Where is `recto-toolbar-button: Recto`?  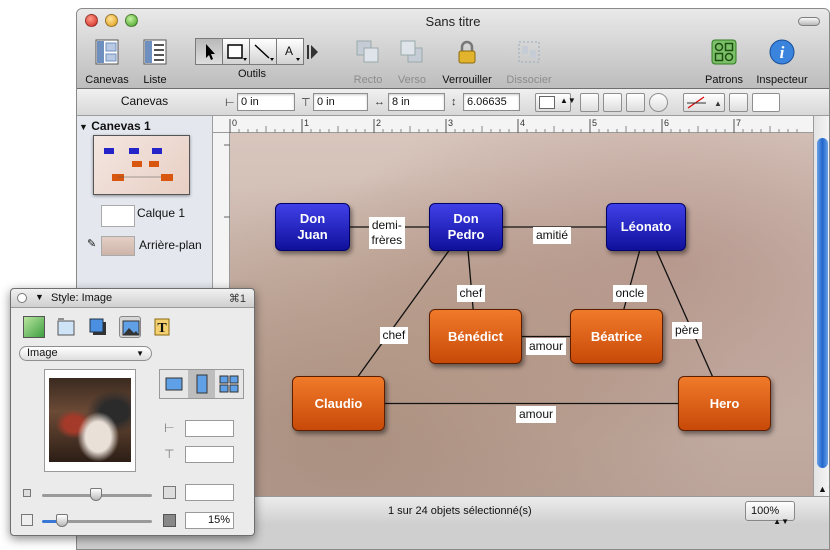 recto-toolbar-button: Recto is located at coordinates (368, 61).